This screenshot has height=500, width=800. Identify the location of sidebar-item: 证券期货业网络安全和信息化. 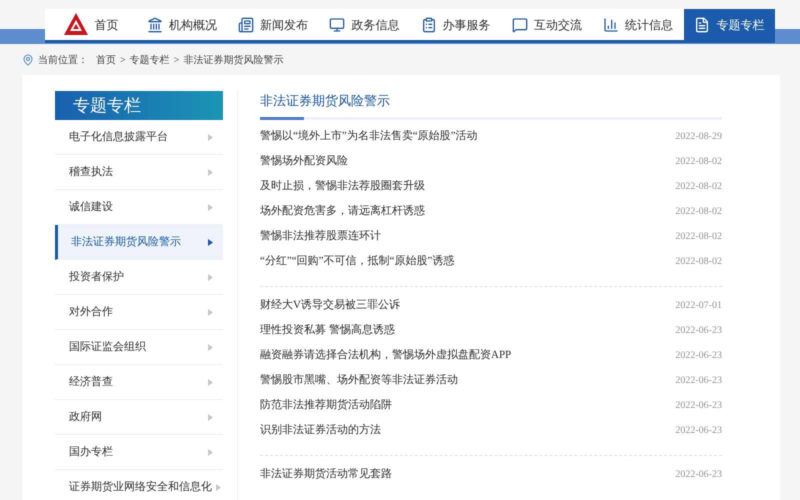
(139, 485).